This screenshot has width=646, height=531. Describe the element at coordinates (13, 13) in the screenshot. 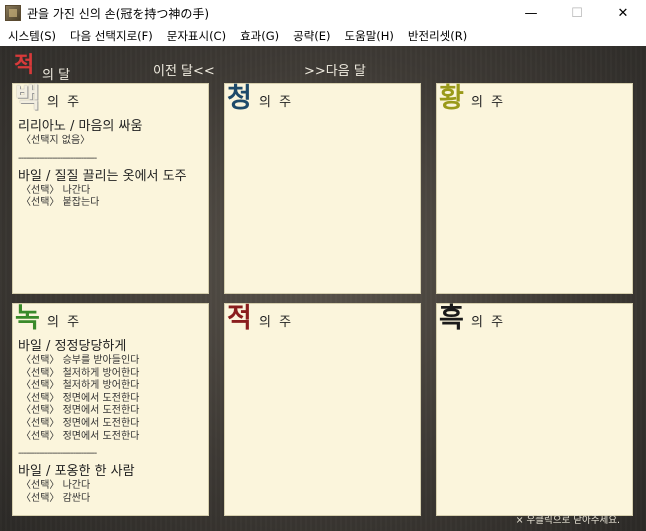

I see `app-icon` at that location.